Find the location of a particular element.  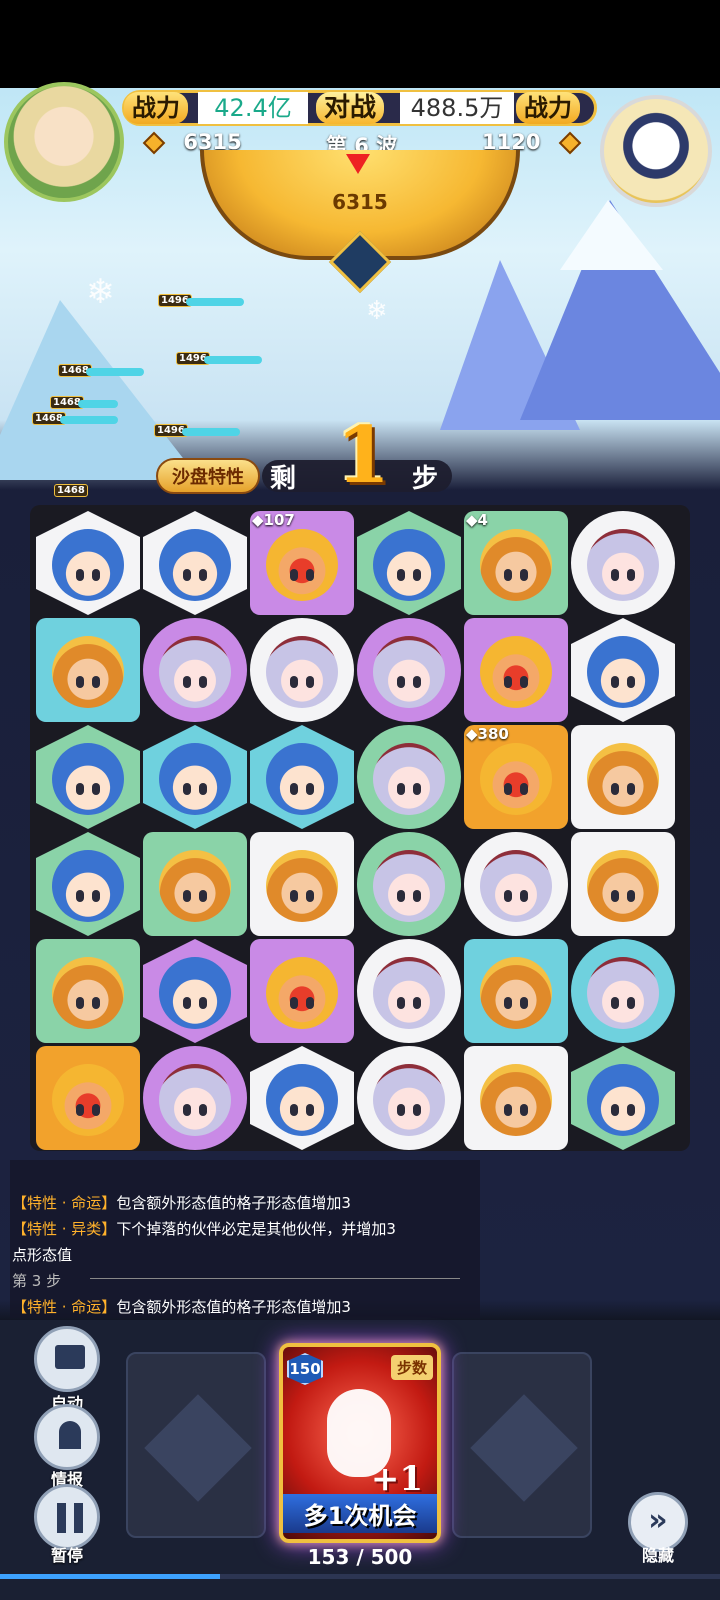

left-power-label: 战力 is located at coordinates (156, 108).